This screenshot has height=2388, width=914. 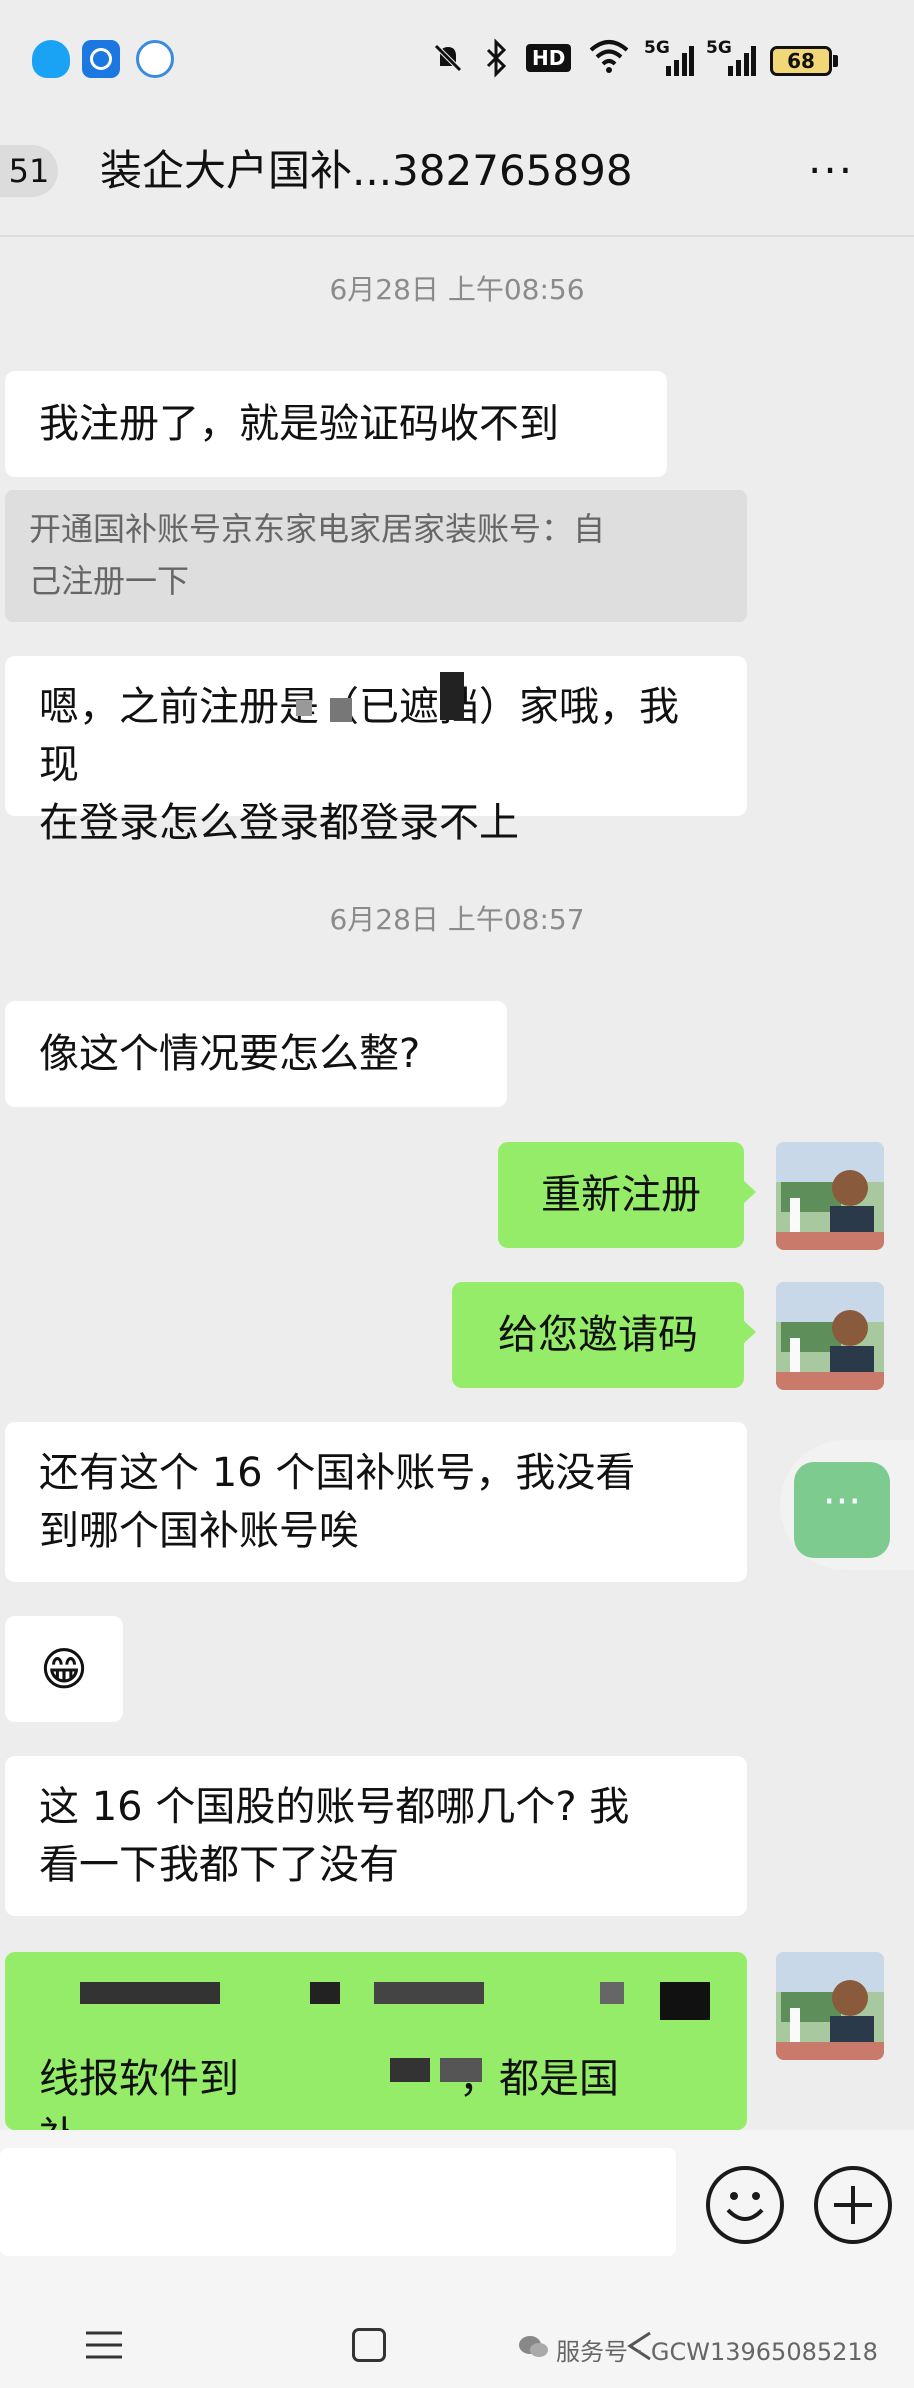 What do you see at coordinates (369, 2345) in the screenshot?
I see `home-nav-icon` at bounding box center [369, 2345].